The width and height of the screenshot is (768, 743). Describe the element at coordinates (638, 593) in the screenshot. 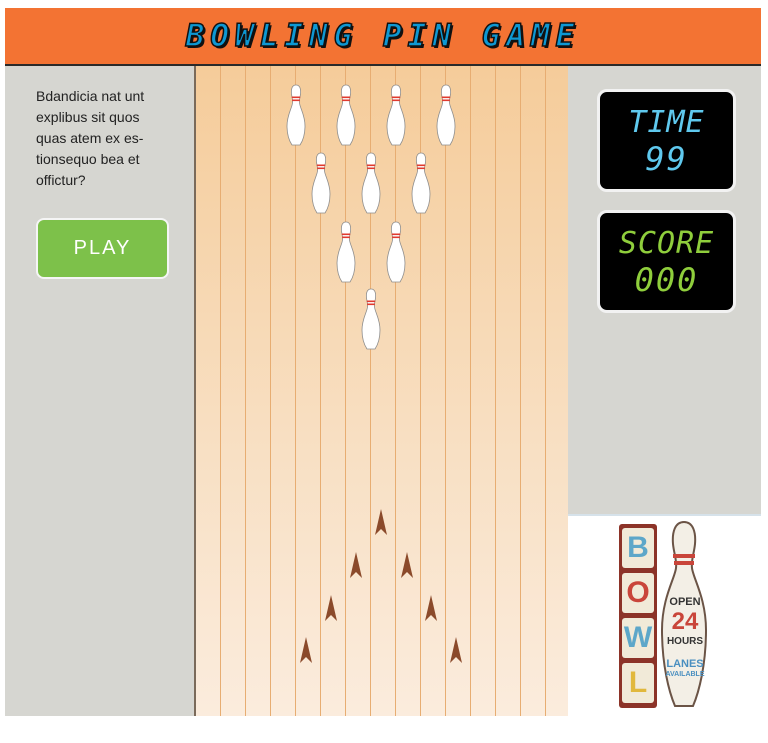

I see `sign-letter-o: O` at that location.